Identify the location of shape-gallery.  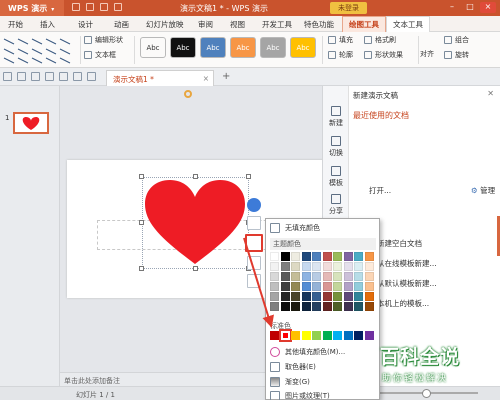
(40, 50).